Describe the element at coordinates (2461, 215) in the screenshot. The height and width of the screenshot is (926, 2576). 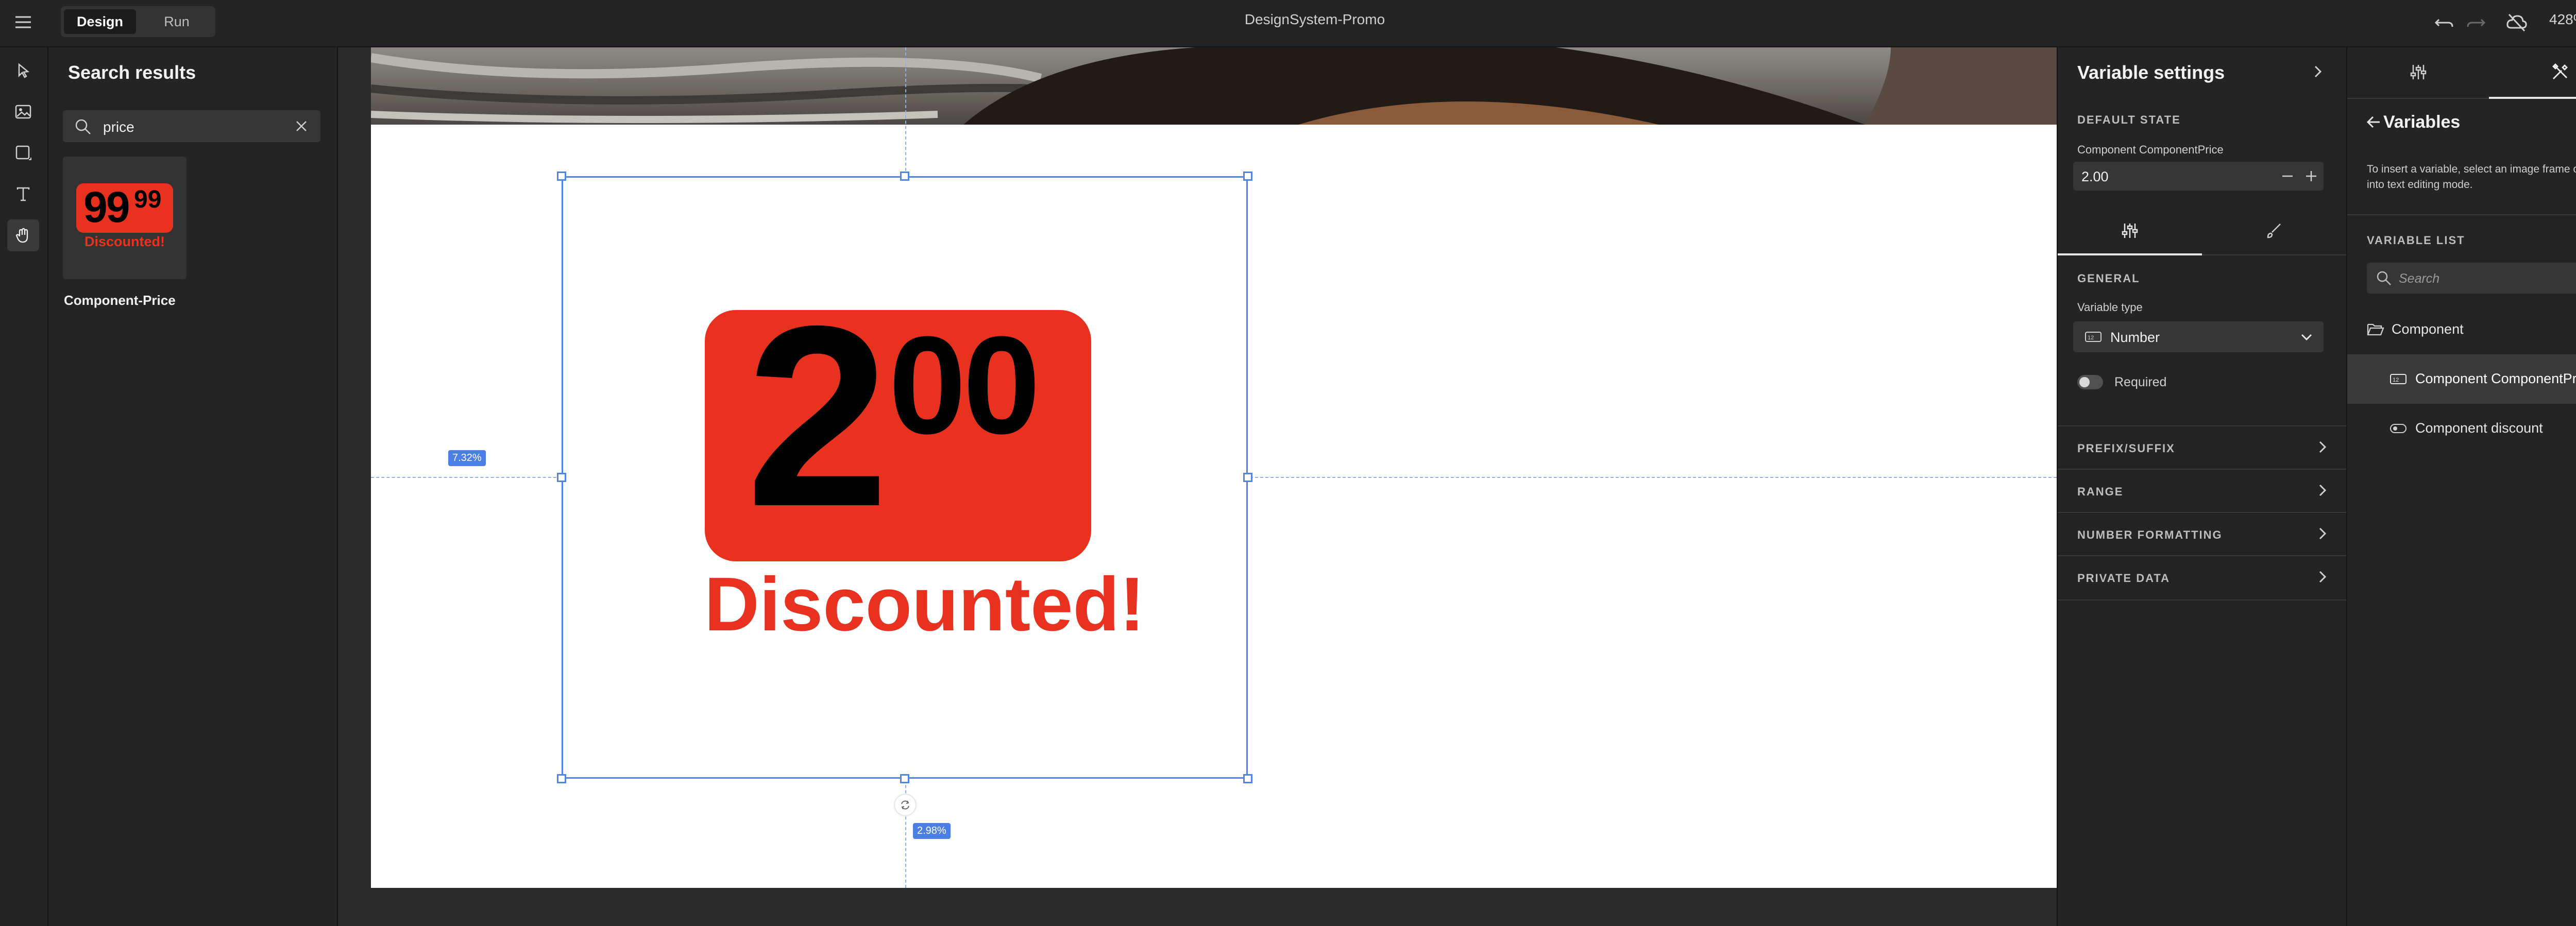
I see `divider` at that location.